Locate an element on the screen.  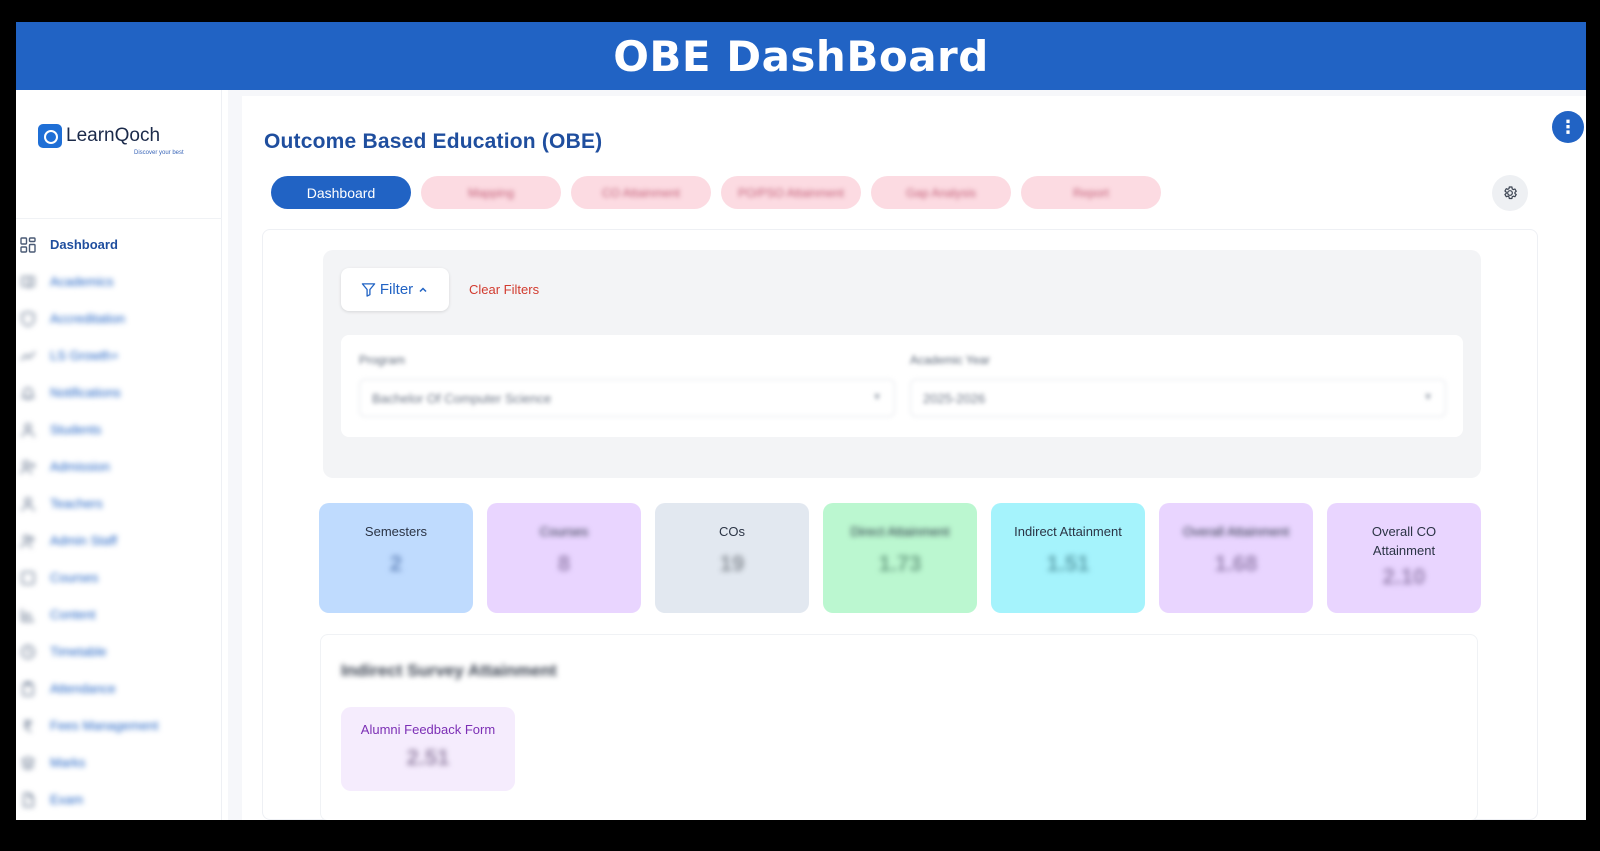
sidebar-item-label: Attendance is located at coordinates (83, 688).